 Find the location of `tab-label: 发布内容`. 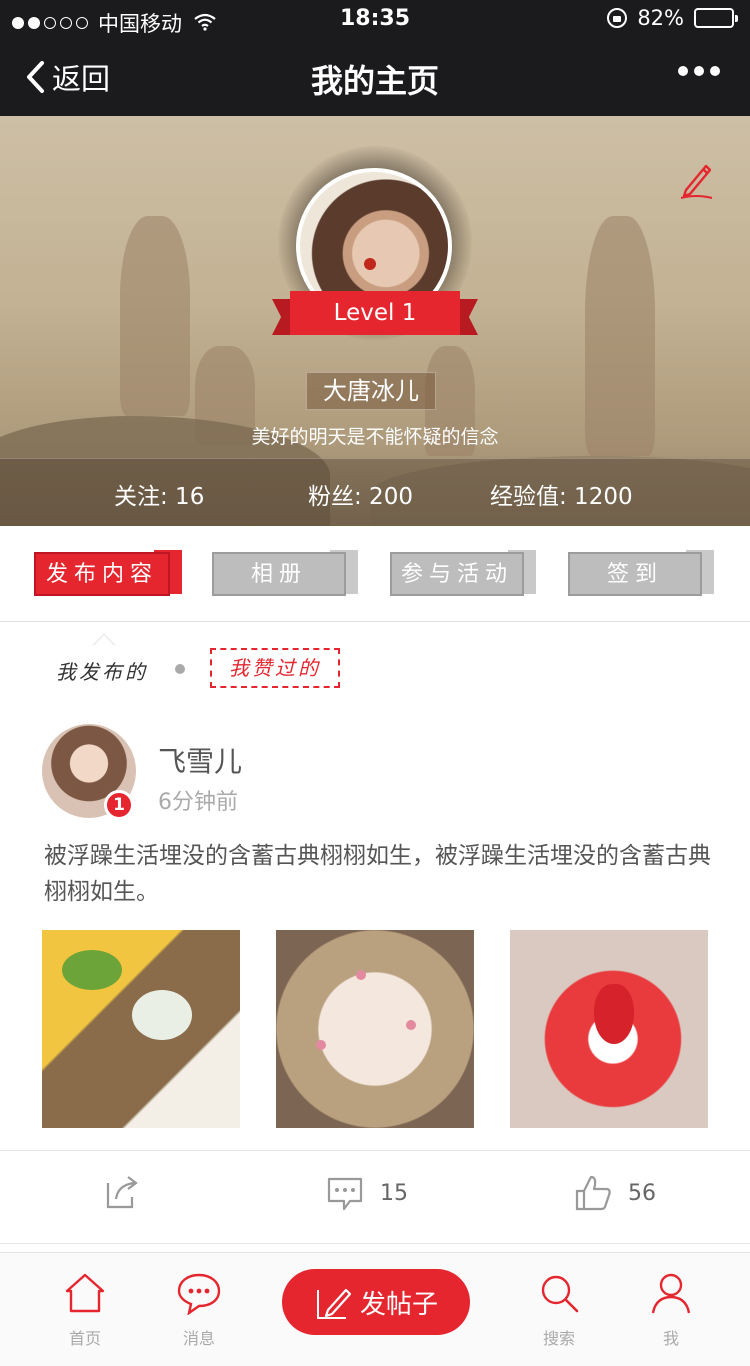

tab-label: 发布内容 is located at coordinates (102, 574).